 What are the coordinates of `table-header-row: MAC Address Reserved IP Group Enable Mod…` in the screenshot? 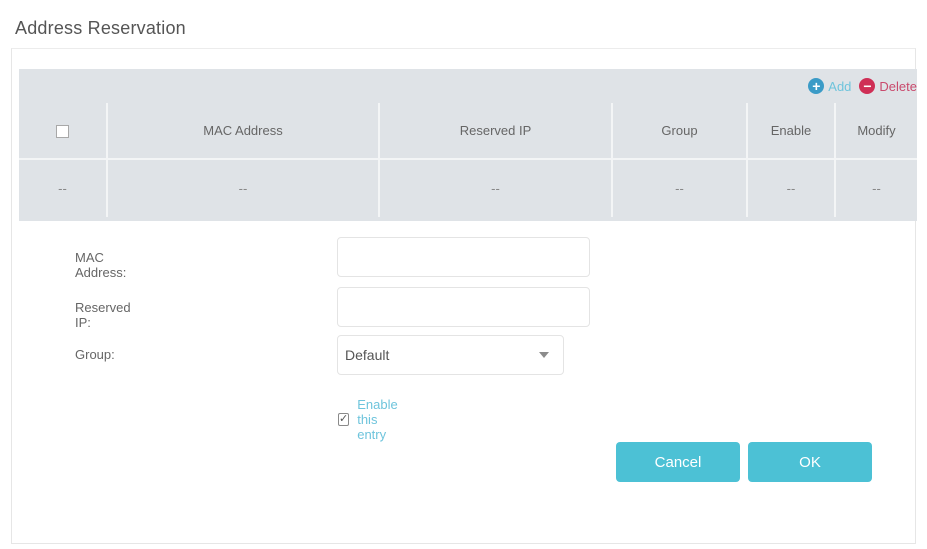 It's located at (468, 131).